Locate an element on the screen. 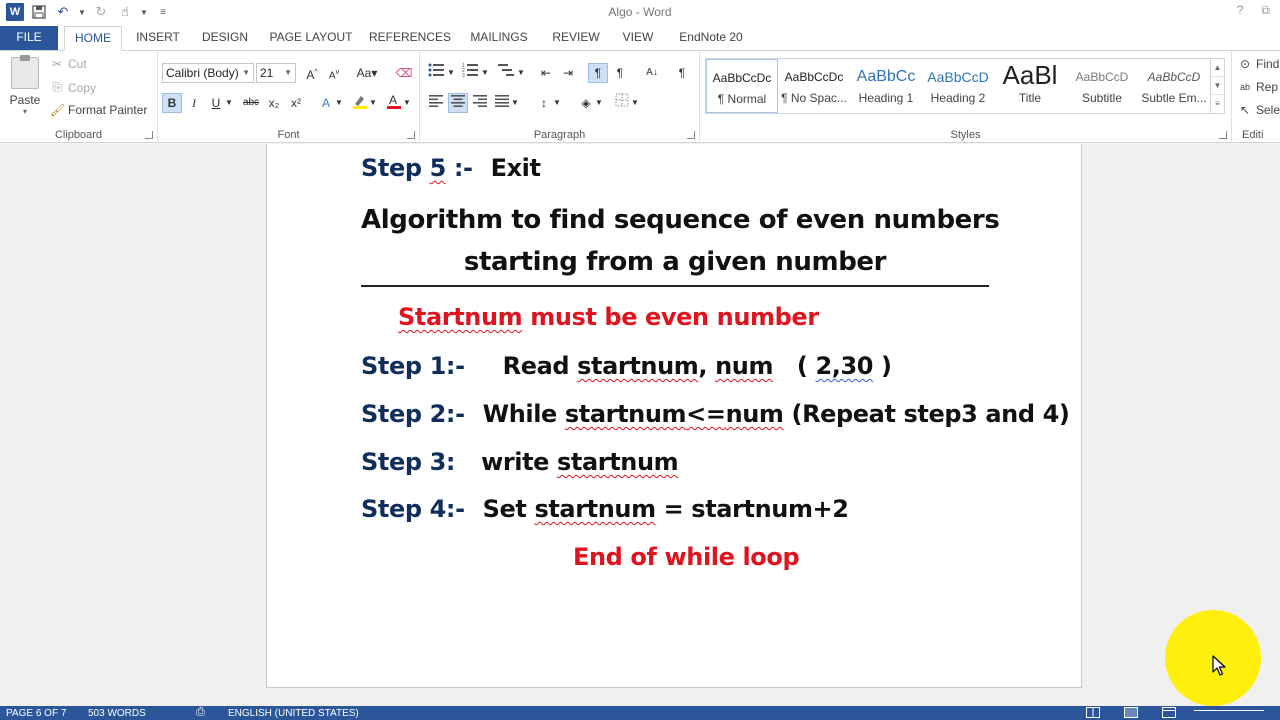 The image size is (1280, 720). shading-dropdown-icon: ▼ is located at coordinates (599, 103).